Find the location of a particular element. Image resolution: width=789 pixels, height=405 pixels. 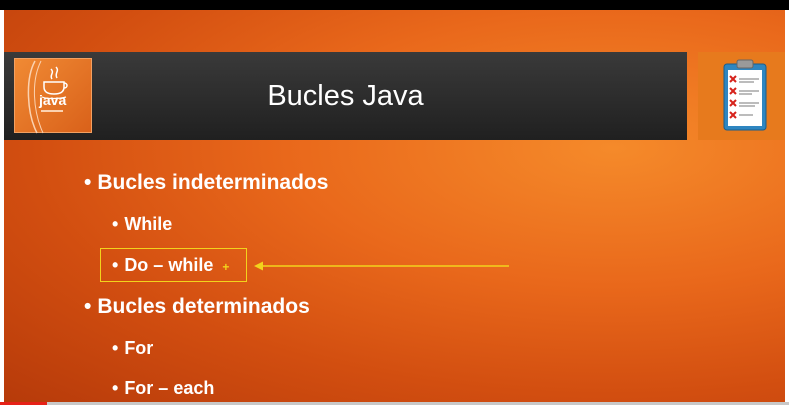

bullet-text: Do – while is located at coordinates (169, 265).